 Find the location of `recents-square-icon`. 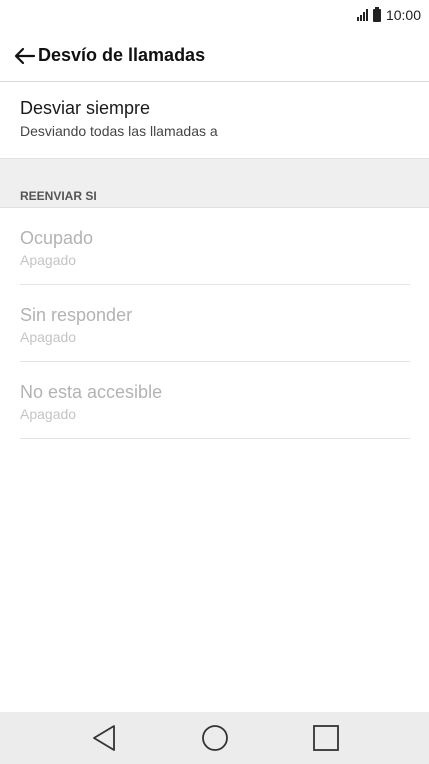

recents-square-icon is located at coordinates (325, 738).